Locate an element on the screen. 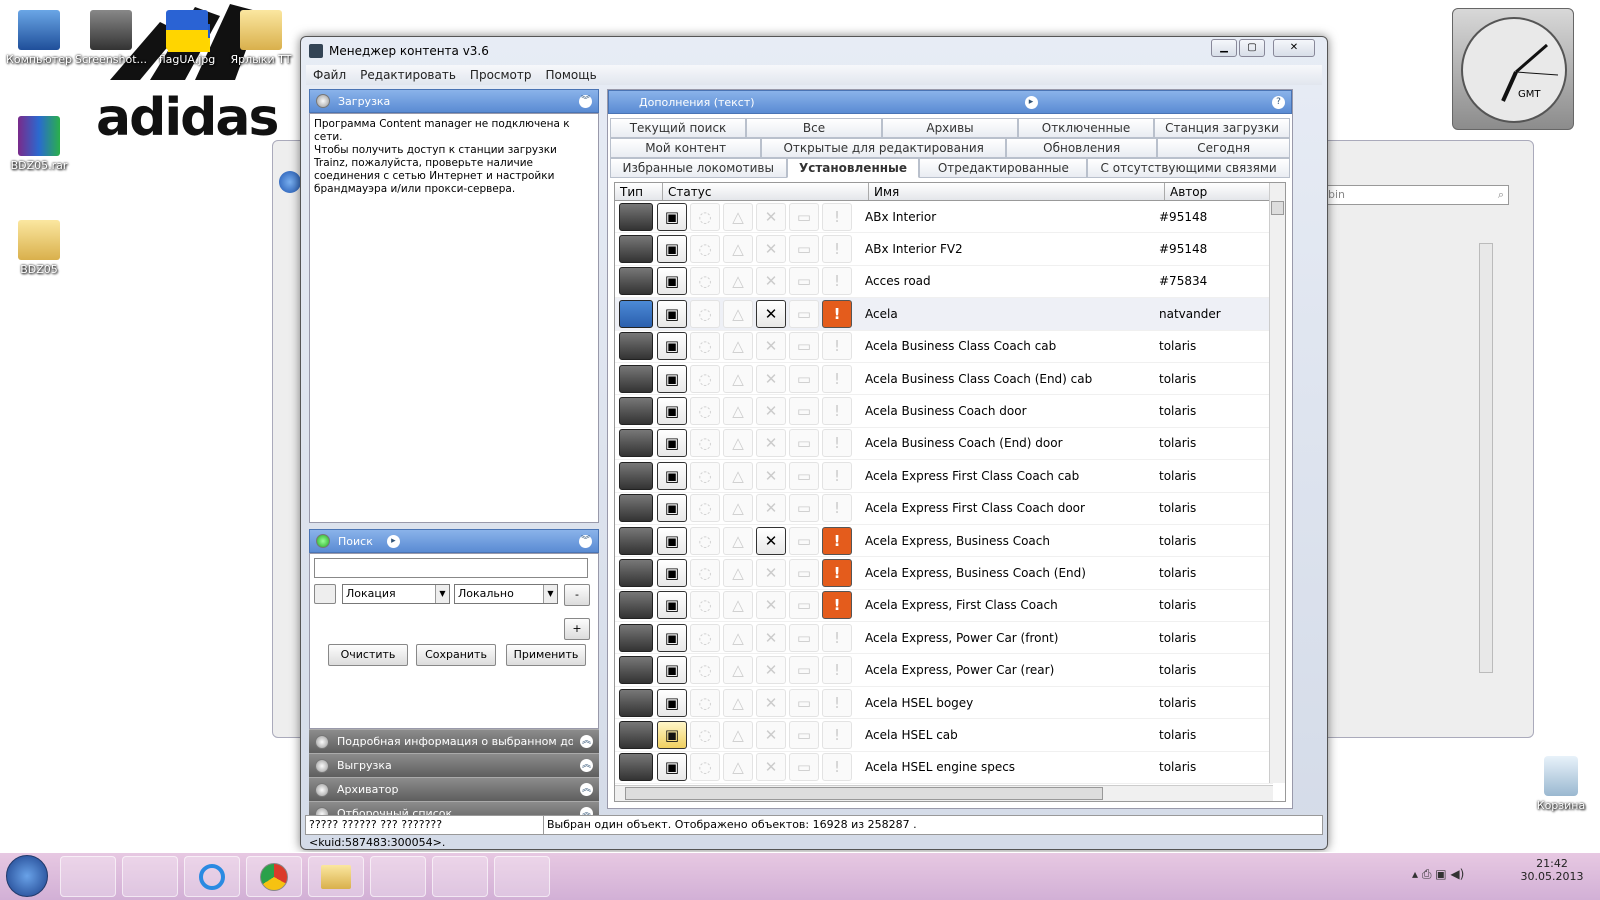  tab-open-for-edit: Открытые для редактирования is located at coordinates (883, 148).